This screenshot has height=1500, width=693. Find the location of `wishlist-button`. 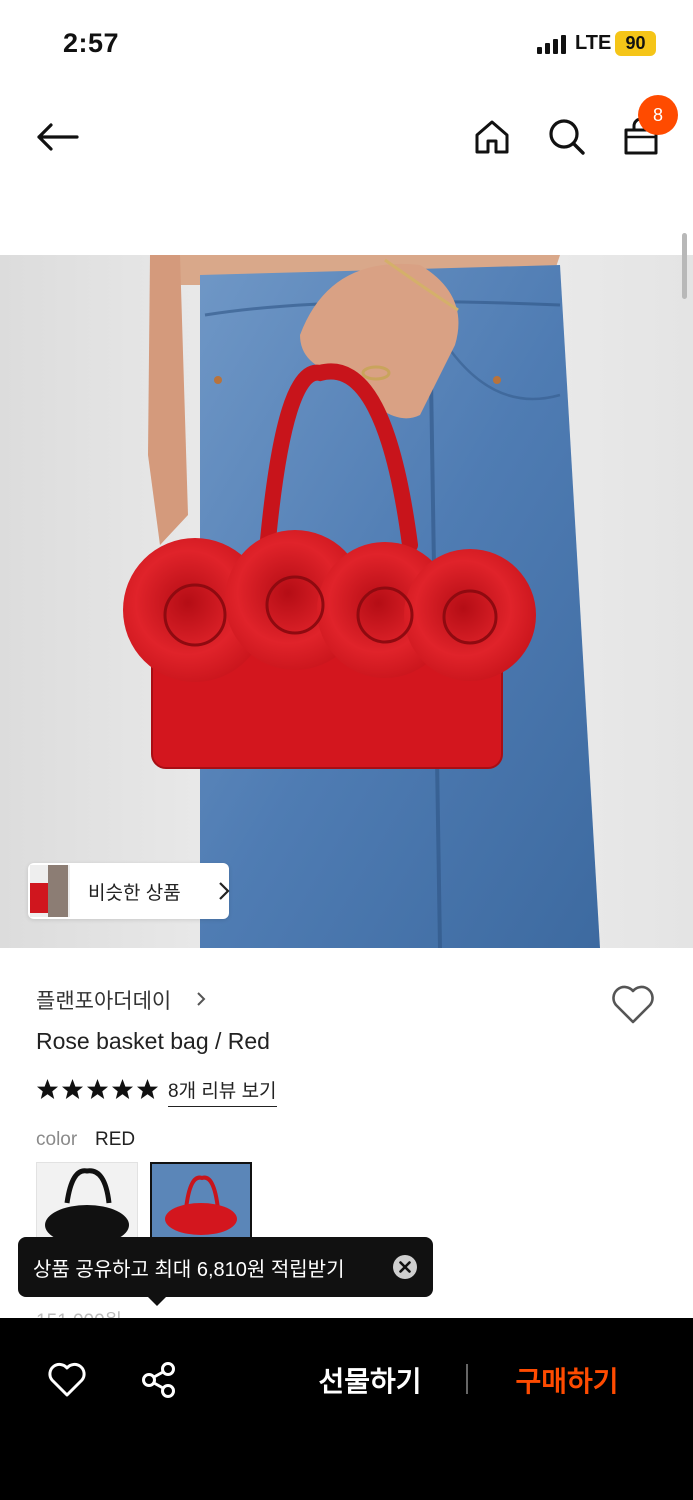

wishlist-button is located at coordinates (67, 1380).